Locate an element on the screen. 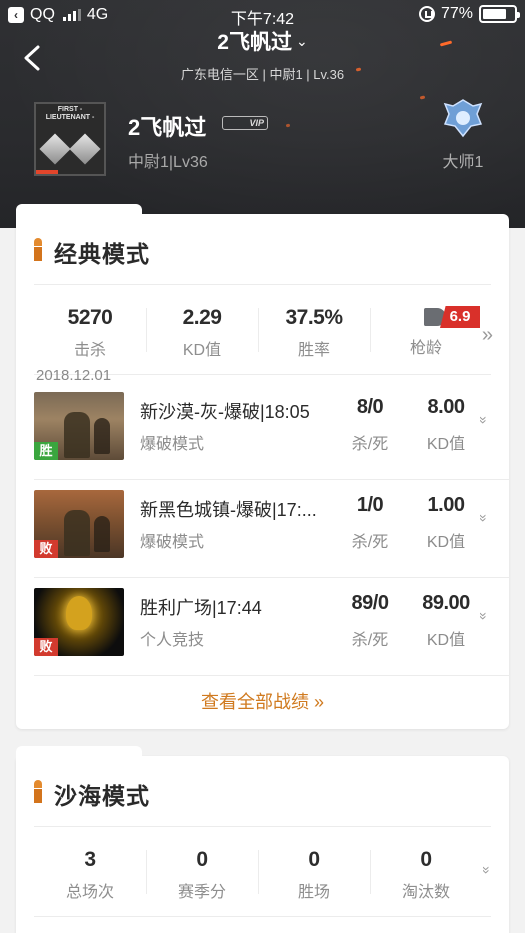  battery-percent: 77% is located at coordinates (456, 13).